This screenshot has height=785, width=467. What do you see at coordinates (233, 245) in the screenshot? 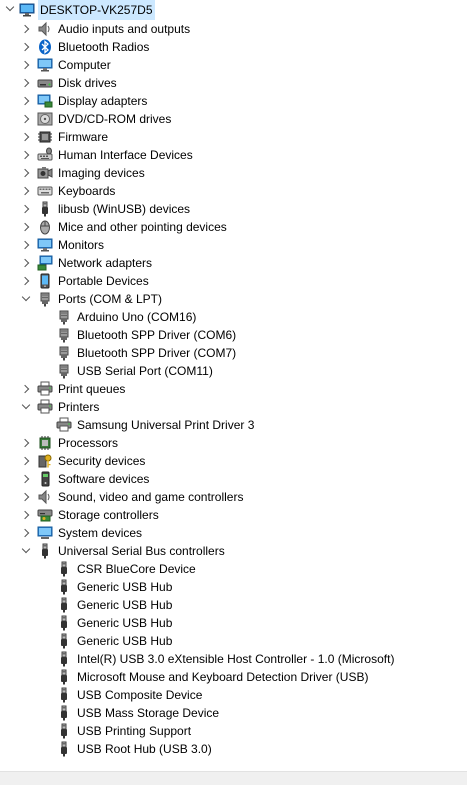
I see `tree-category-monitors: Monitors` at bounding box center [233, 245].